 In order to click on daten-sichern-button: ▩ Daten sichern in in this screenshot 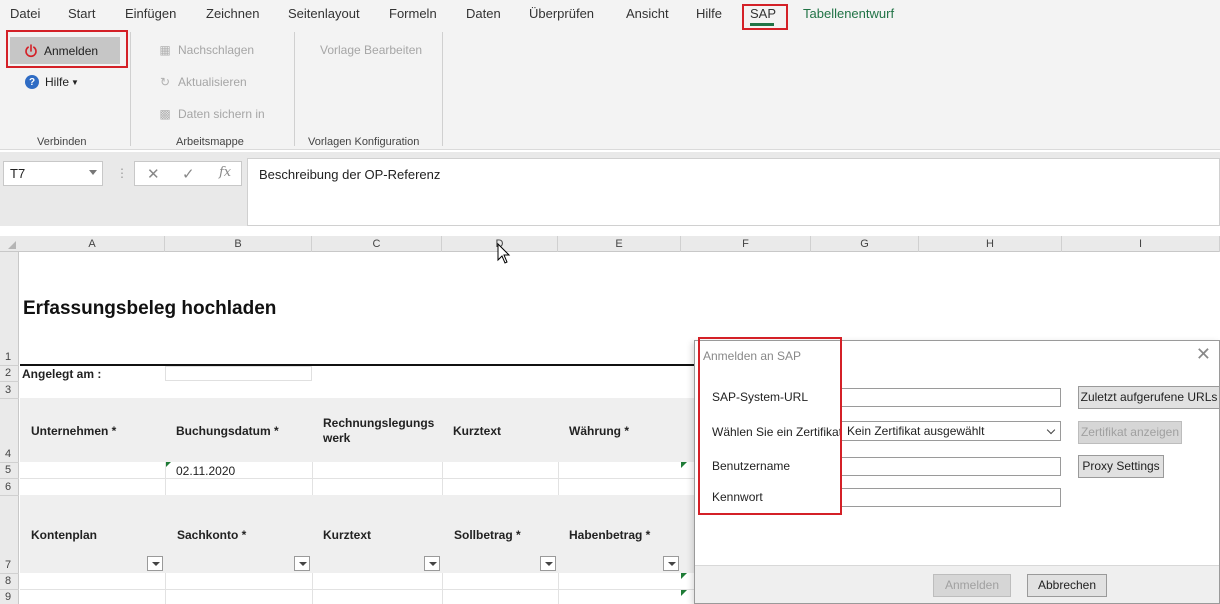, I will do `click(211, 114)`.